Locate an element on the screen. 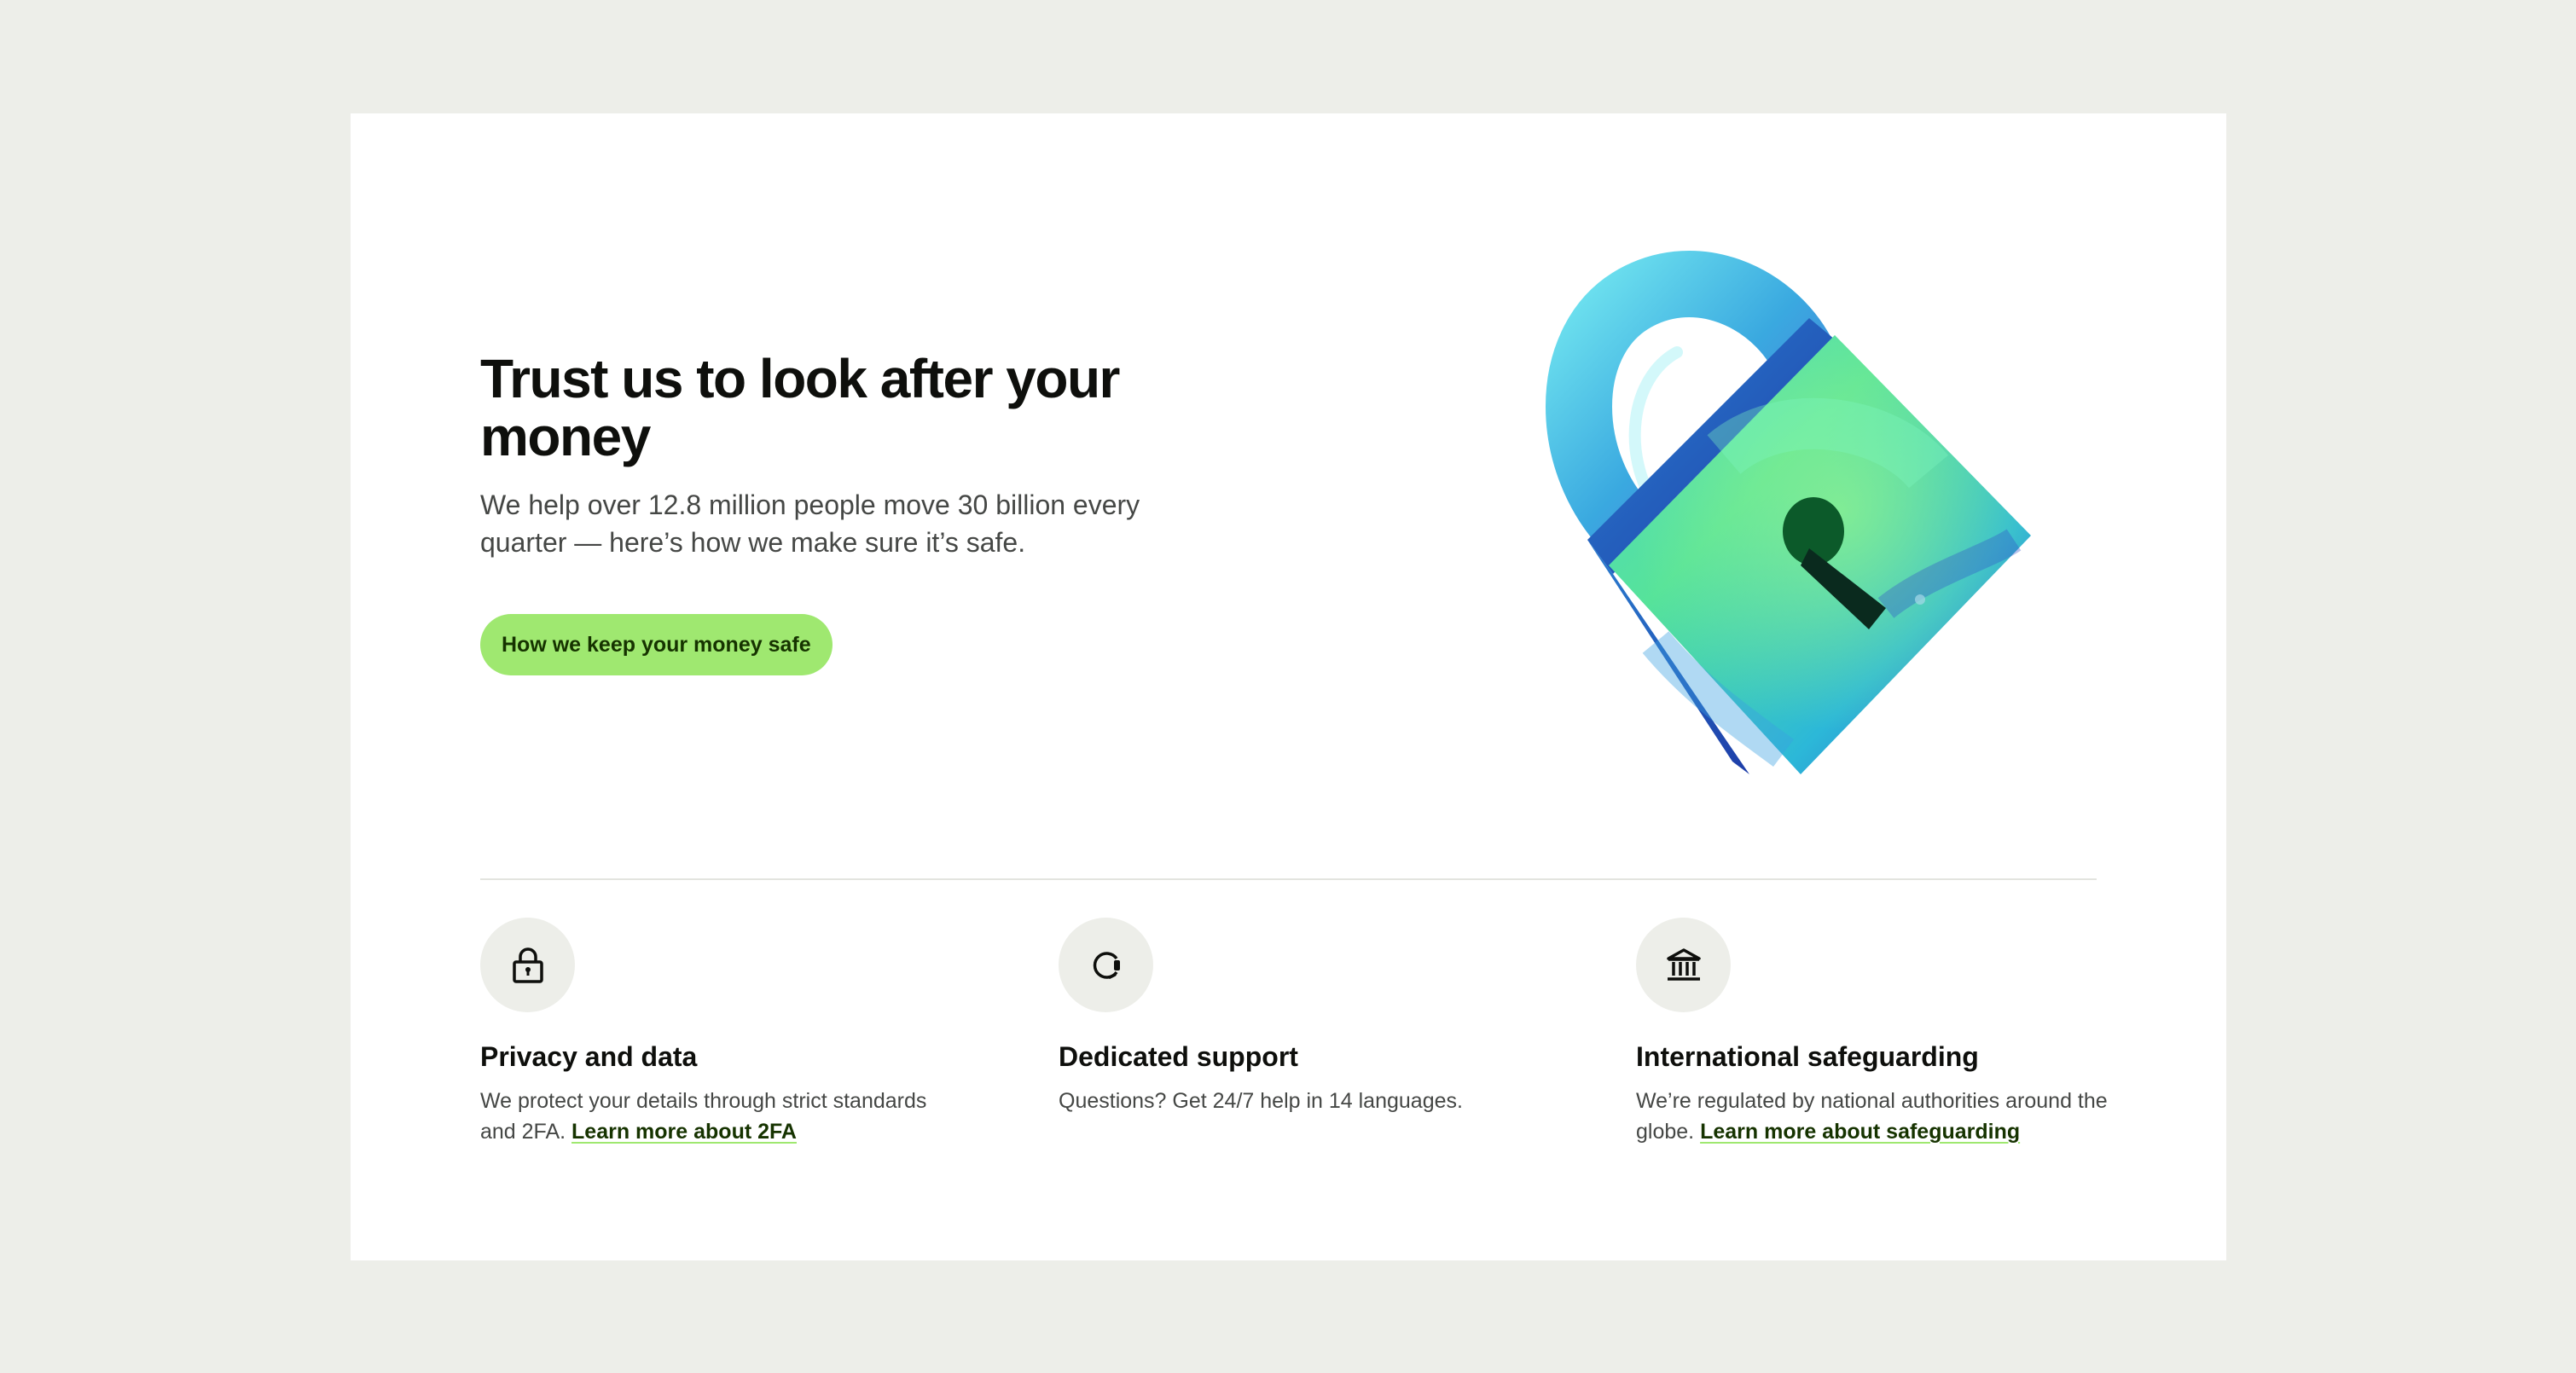  privacy-icon-circle is located at coordinates (527, 965).